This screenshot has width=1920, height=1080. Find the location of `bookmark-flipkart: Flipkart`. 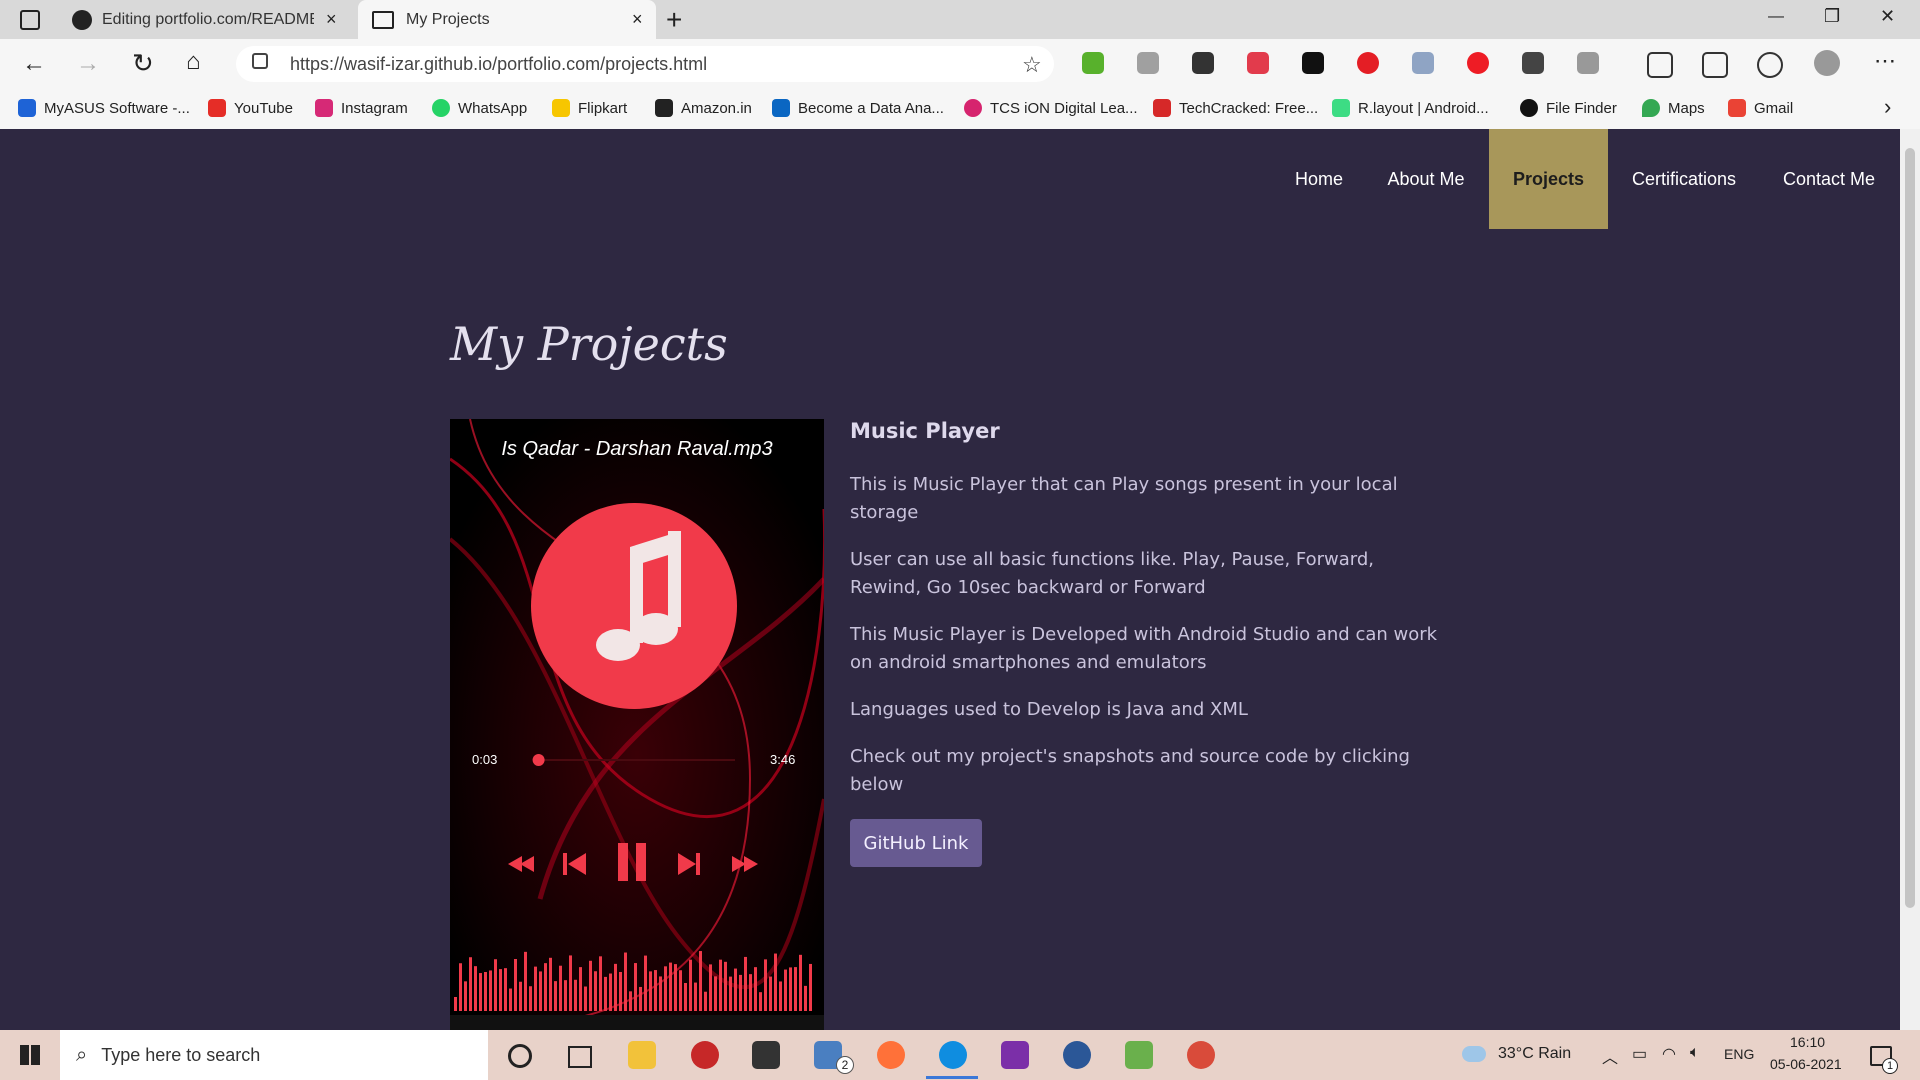

bookmark-flipkart: Flipkart is located at coordinates (589, 108).